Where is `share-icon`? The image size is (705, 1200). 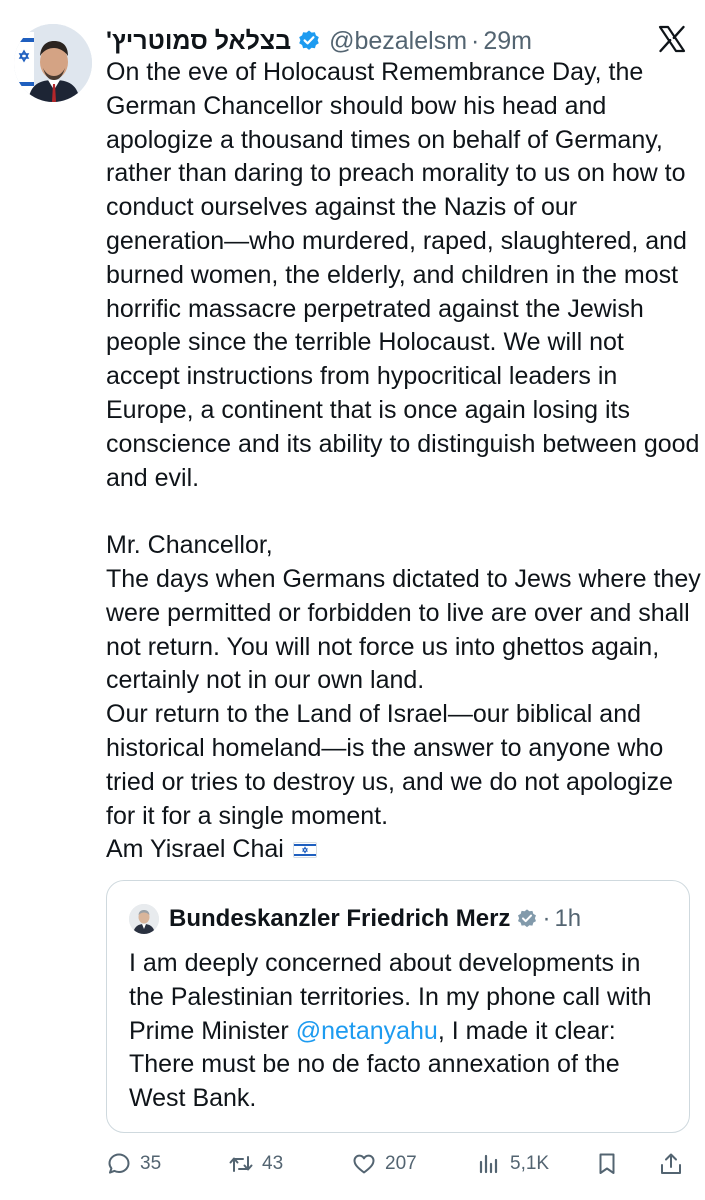
share-icon is located at coordinates (671, 1163).